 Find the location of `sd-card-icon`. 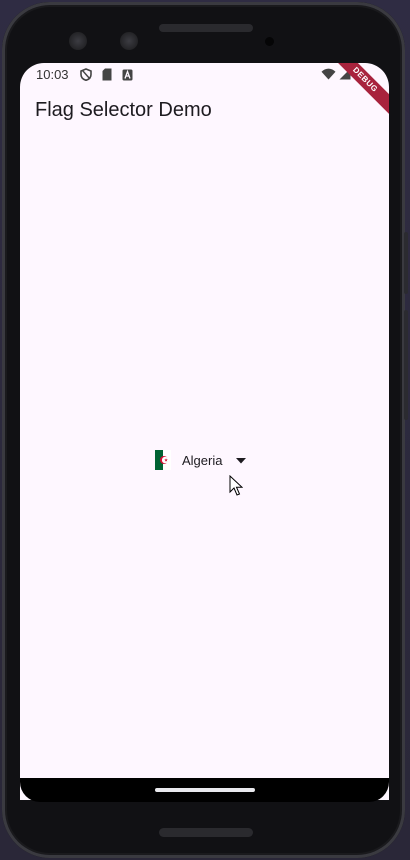

sd-card-icon is located at coordinates (107, 77).